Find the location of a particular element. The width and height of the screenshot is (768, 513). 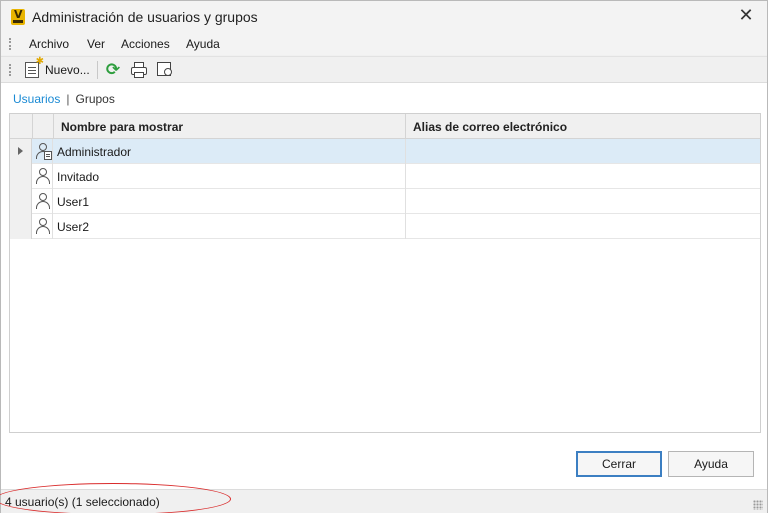

help-button: Ayuda is located at coordinates (711, 464).